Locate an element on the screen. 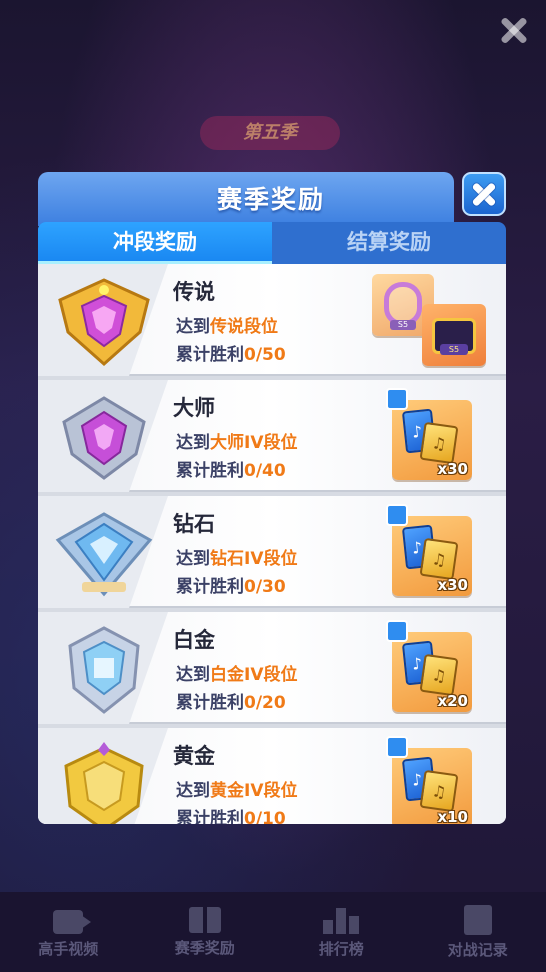 Image resolution: width=546 pixels, height=972 pixels. rank-goal: 达到白金IV段位 is located at coordinates (237, 675).